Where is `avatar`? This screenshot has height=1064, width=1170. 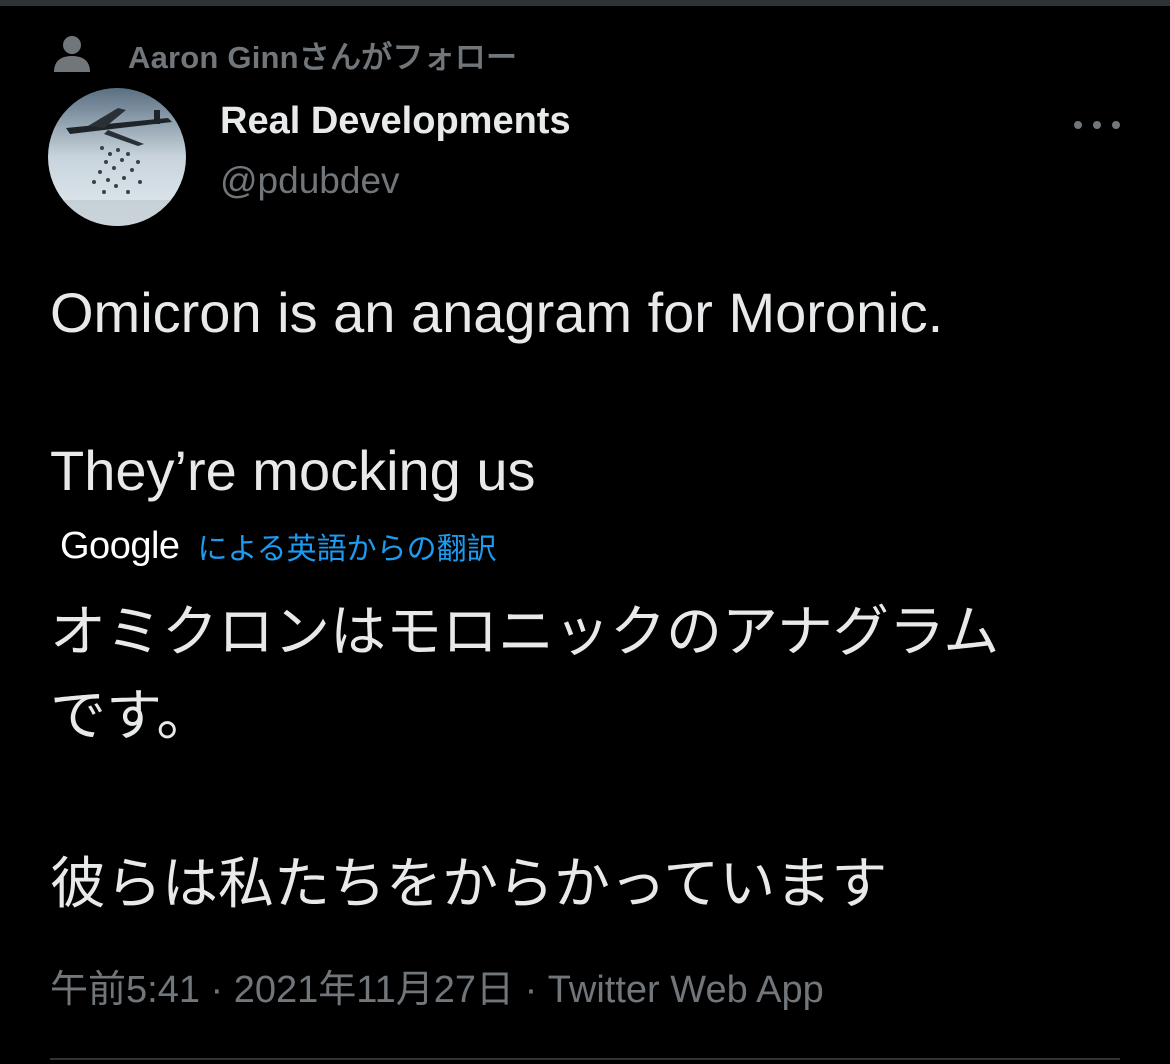
avatar is located at coordinates (117, 157).